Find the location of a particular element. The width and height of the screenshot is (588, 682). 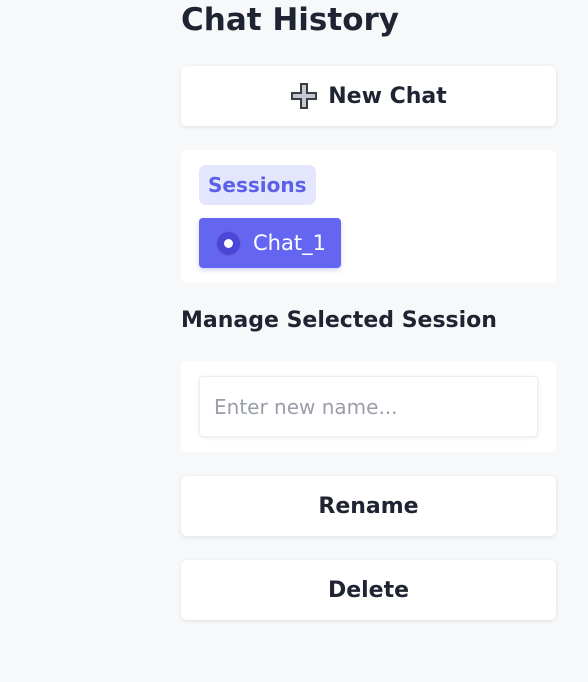

new-chat-button: New Chat is located at coordinates (368, 96).